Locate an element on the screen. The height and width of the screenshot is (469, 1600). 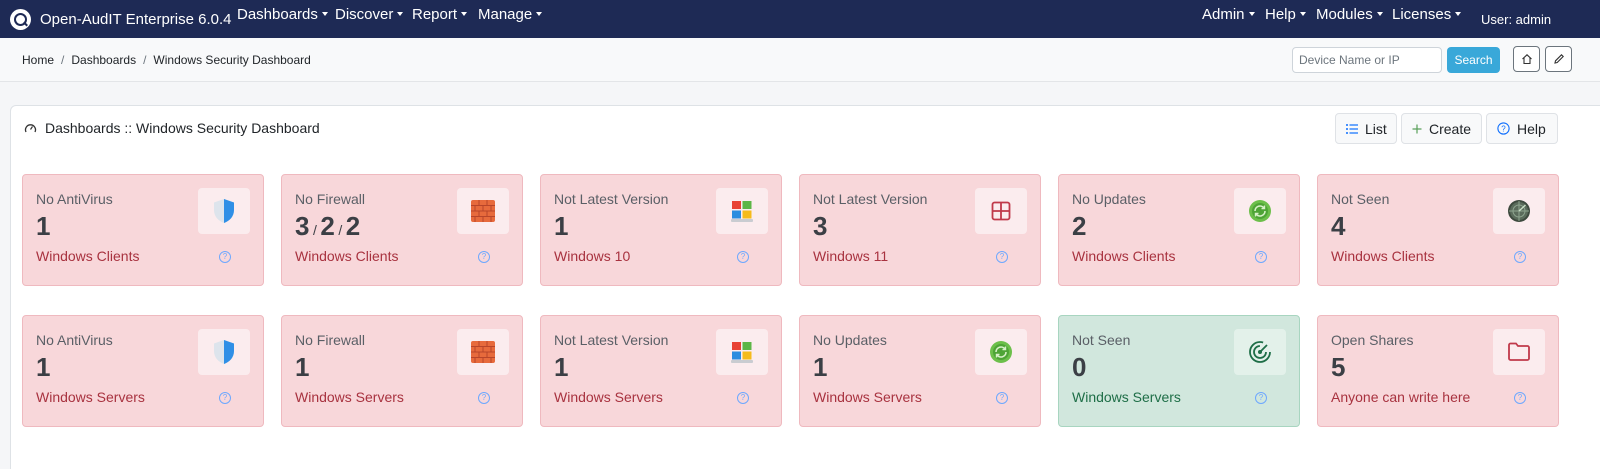
breadcrumb-home: Home is located at coordinates (38, 60).